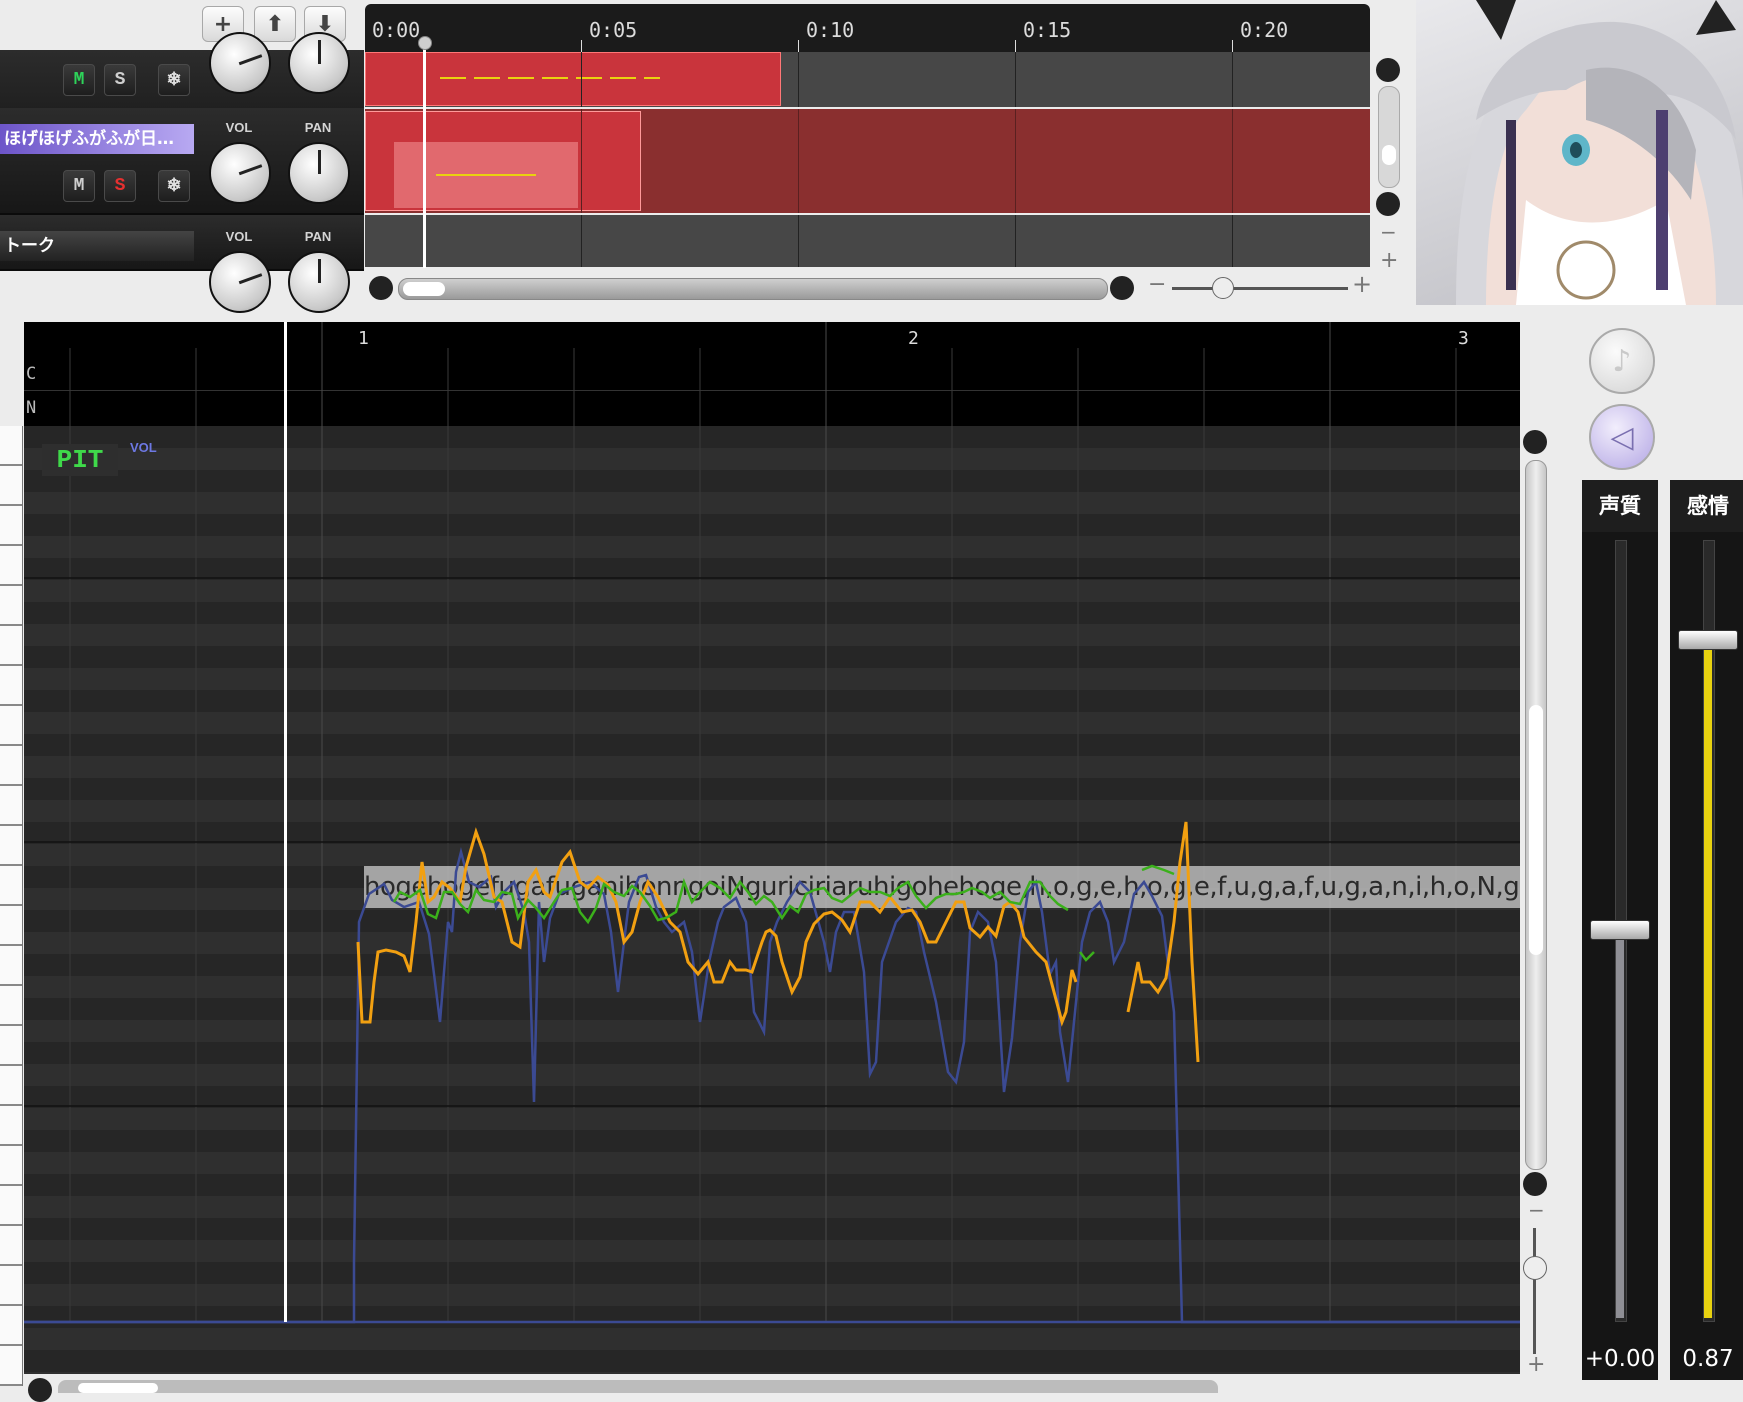 The width and height of the screenshot is (1743, 1402). Describe the element at coordinates (1536, 1210) in the screenshot. I see `roll-vzoom-out-button: −` at that location.